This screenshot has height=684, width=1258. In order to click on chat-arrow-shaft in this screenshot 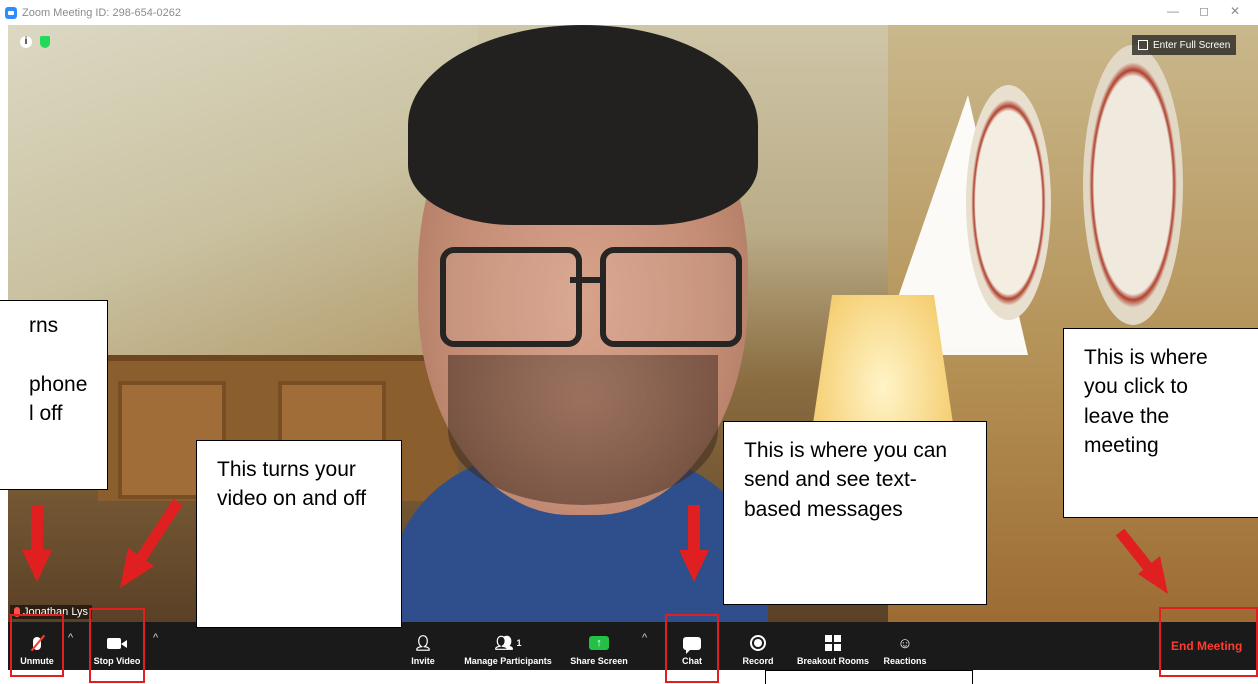, I will do `click(694, 529)`.